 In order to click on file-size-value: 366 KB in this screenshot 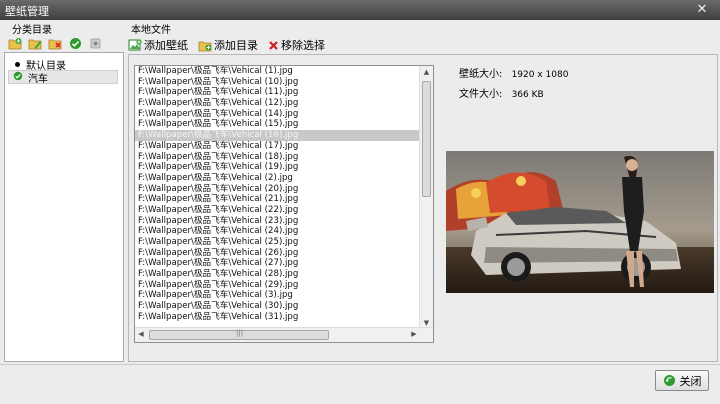, I will do `click(527, 95)`.